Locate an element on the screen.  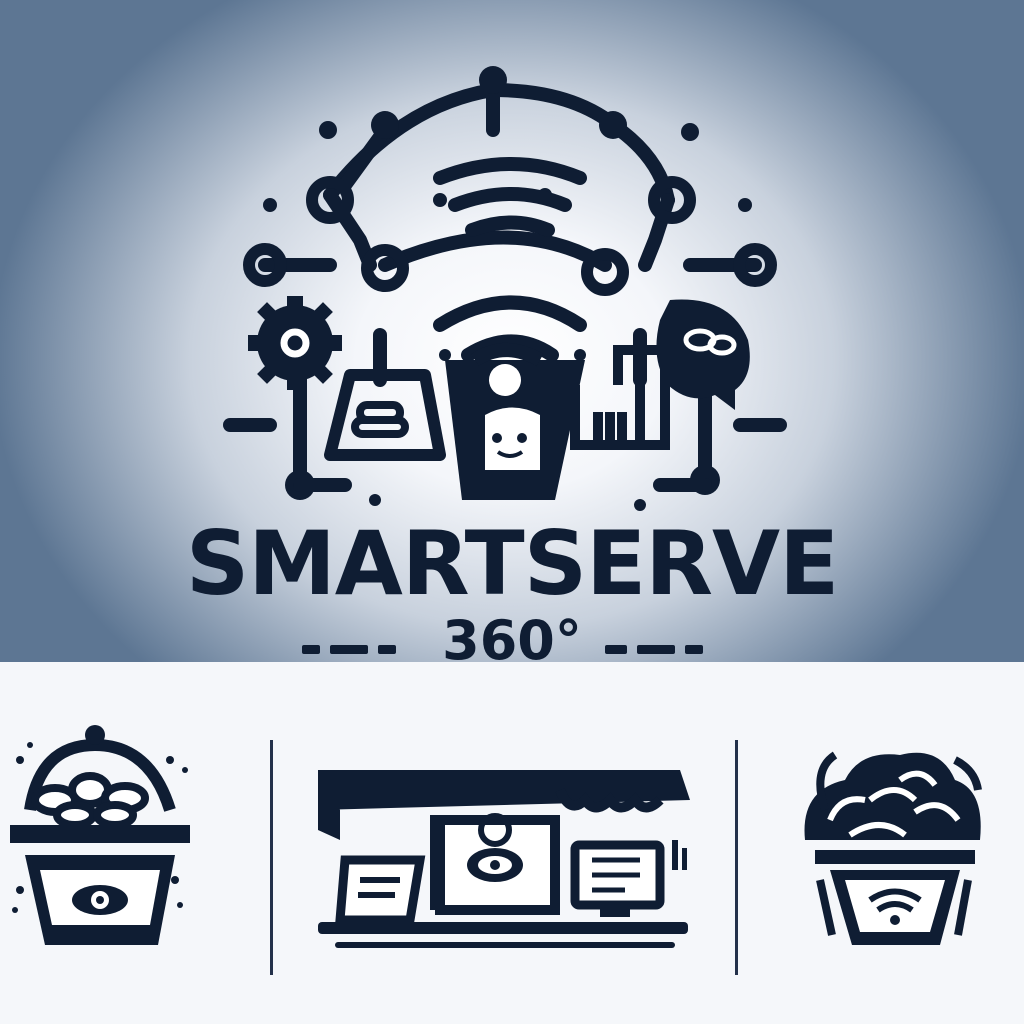
order-bag-icon is located at coordinates (385, 415).